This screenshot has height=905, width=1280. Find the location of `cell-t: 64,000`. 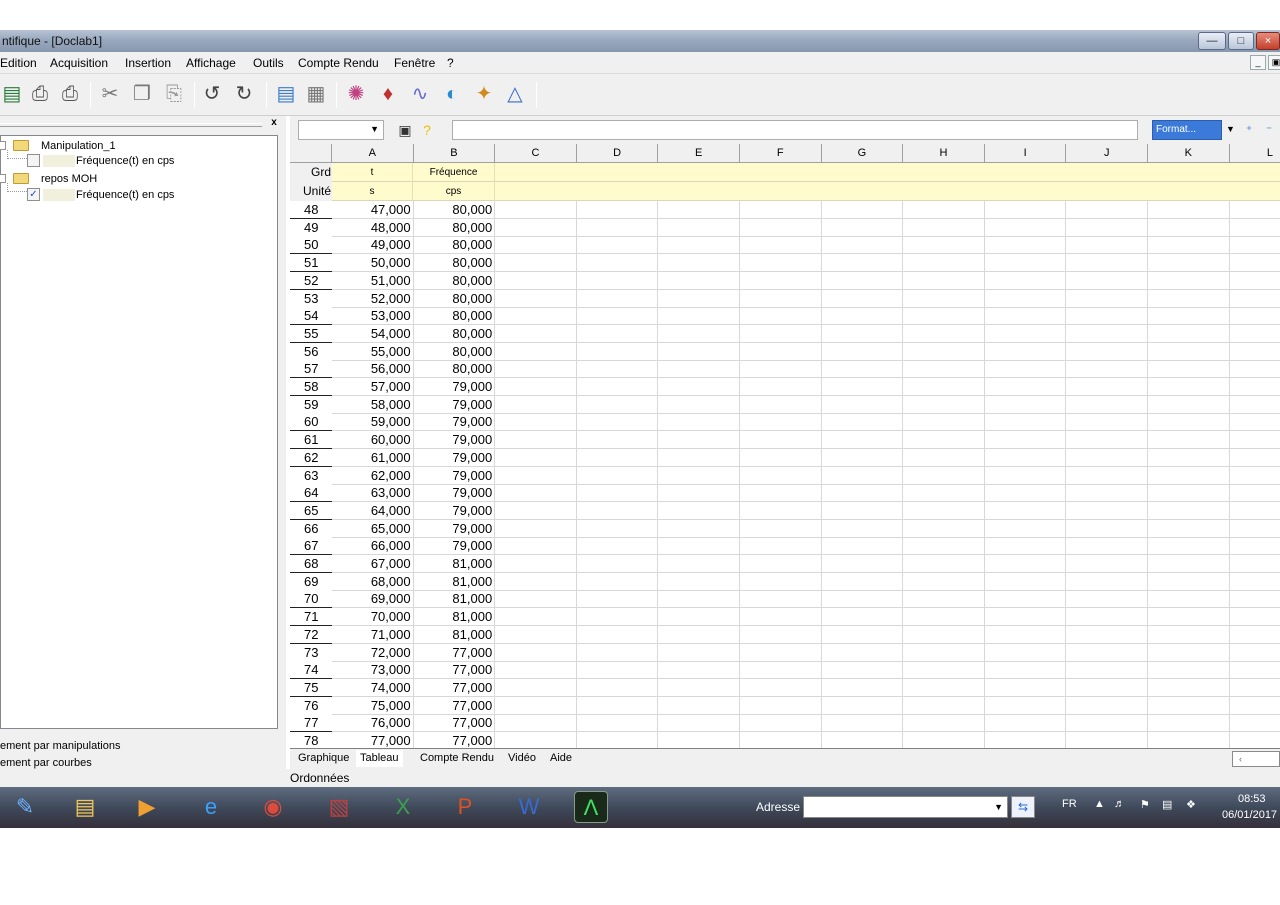

cell-t: 64,000 is located at coordinates (372, 511).